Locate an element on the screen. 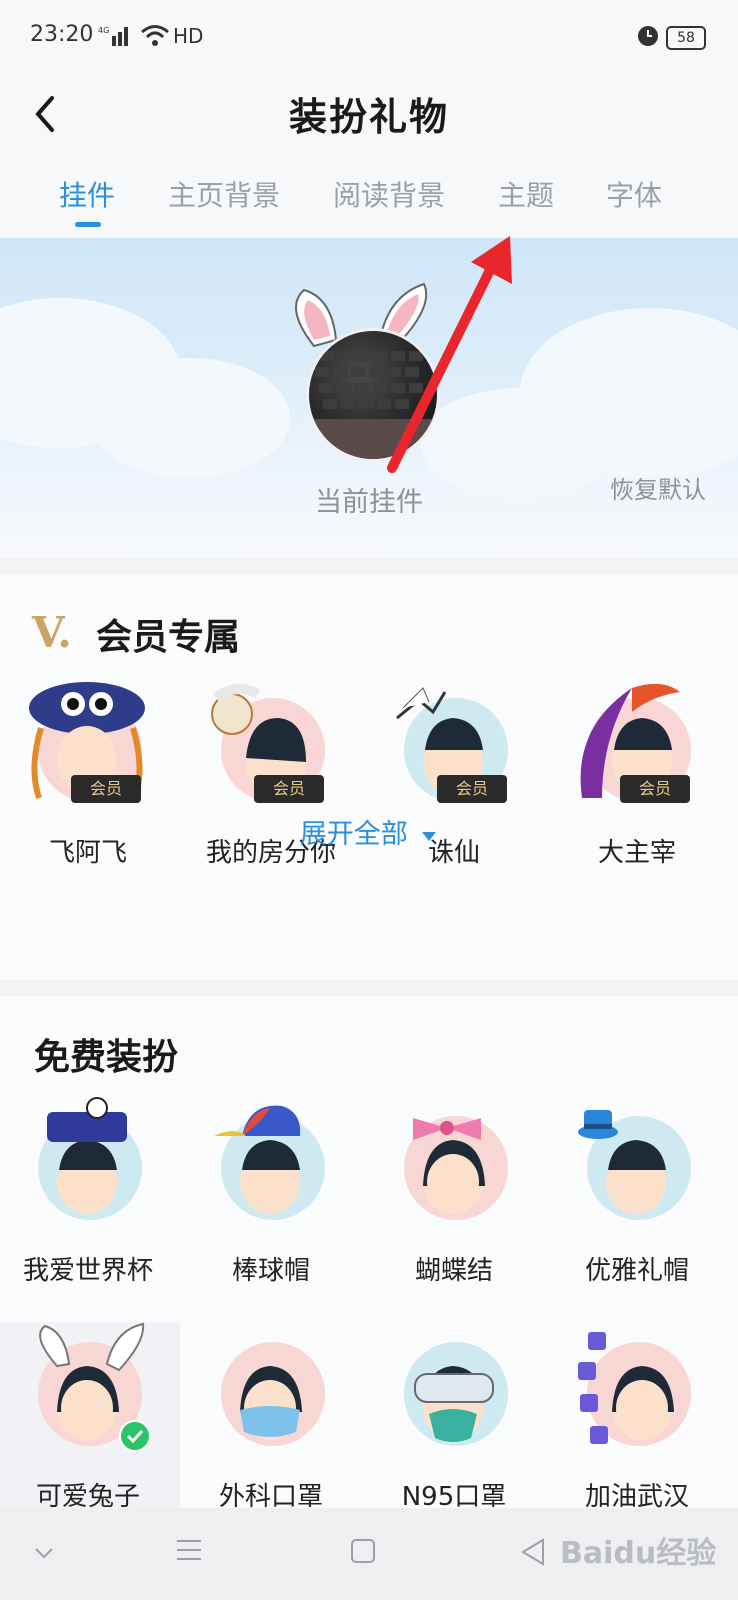  pendant-item: 优雅礼帽 is located at coordinates (637, 1191).